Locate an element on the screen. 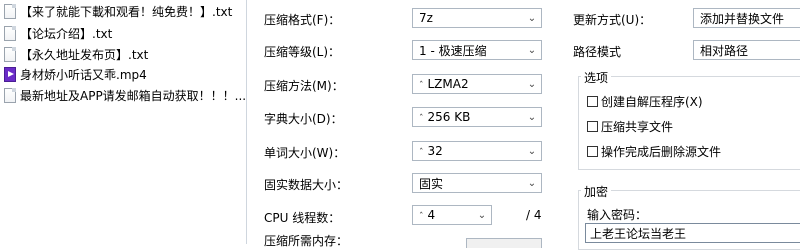 The width and height of the screenshot is (800, 250). dict-value: ˆ 256 KB is located at coordinates (468, 117).